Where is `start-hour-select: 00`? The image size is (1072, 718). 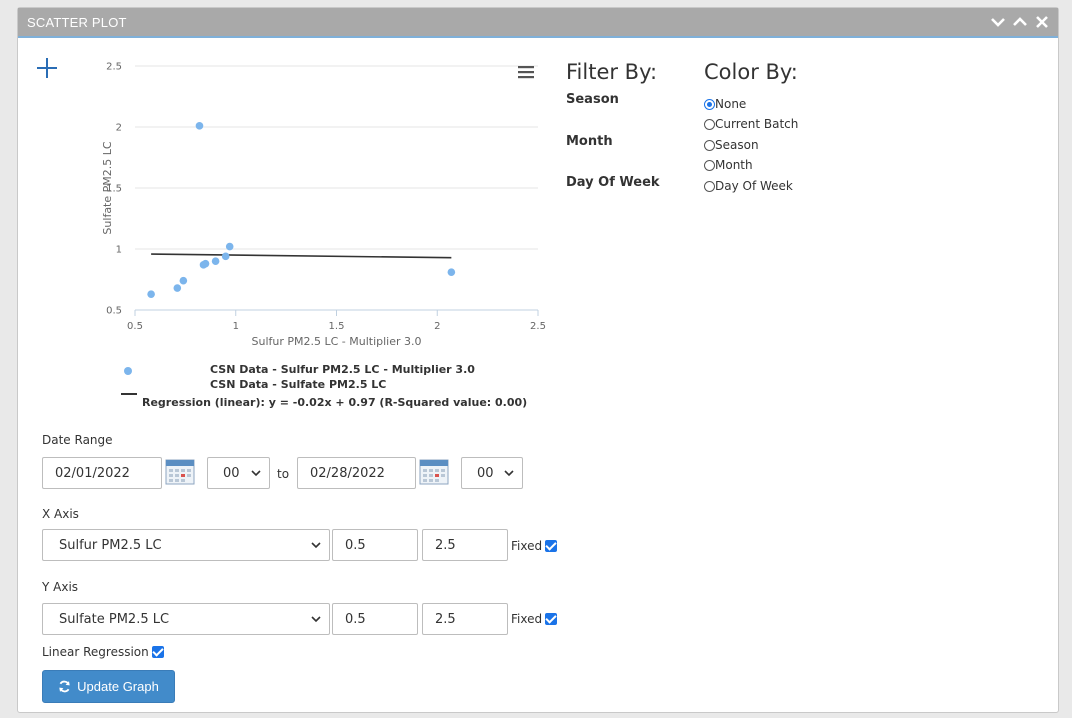
start-hour-select: 00 is located at coordinates (238, 473).